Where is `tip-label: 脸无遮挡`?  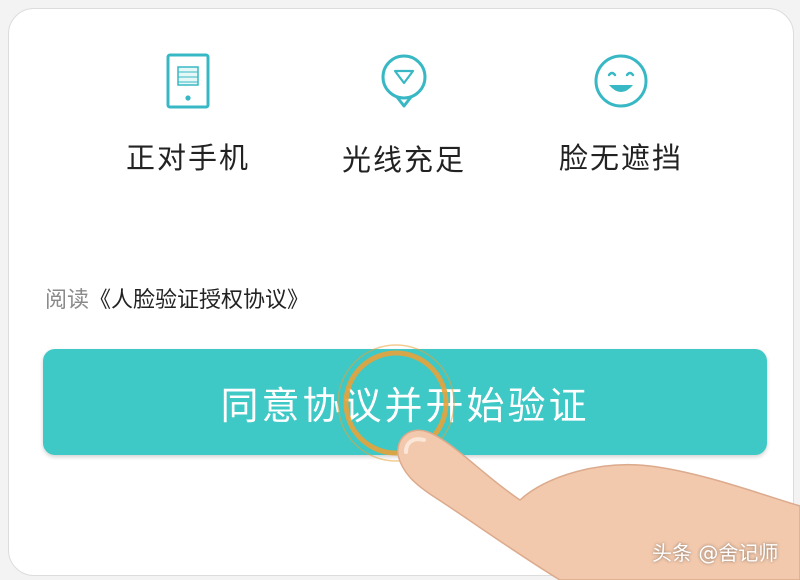 tip-label: 脸无遮挡 is located at coordinates (620, 158).